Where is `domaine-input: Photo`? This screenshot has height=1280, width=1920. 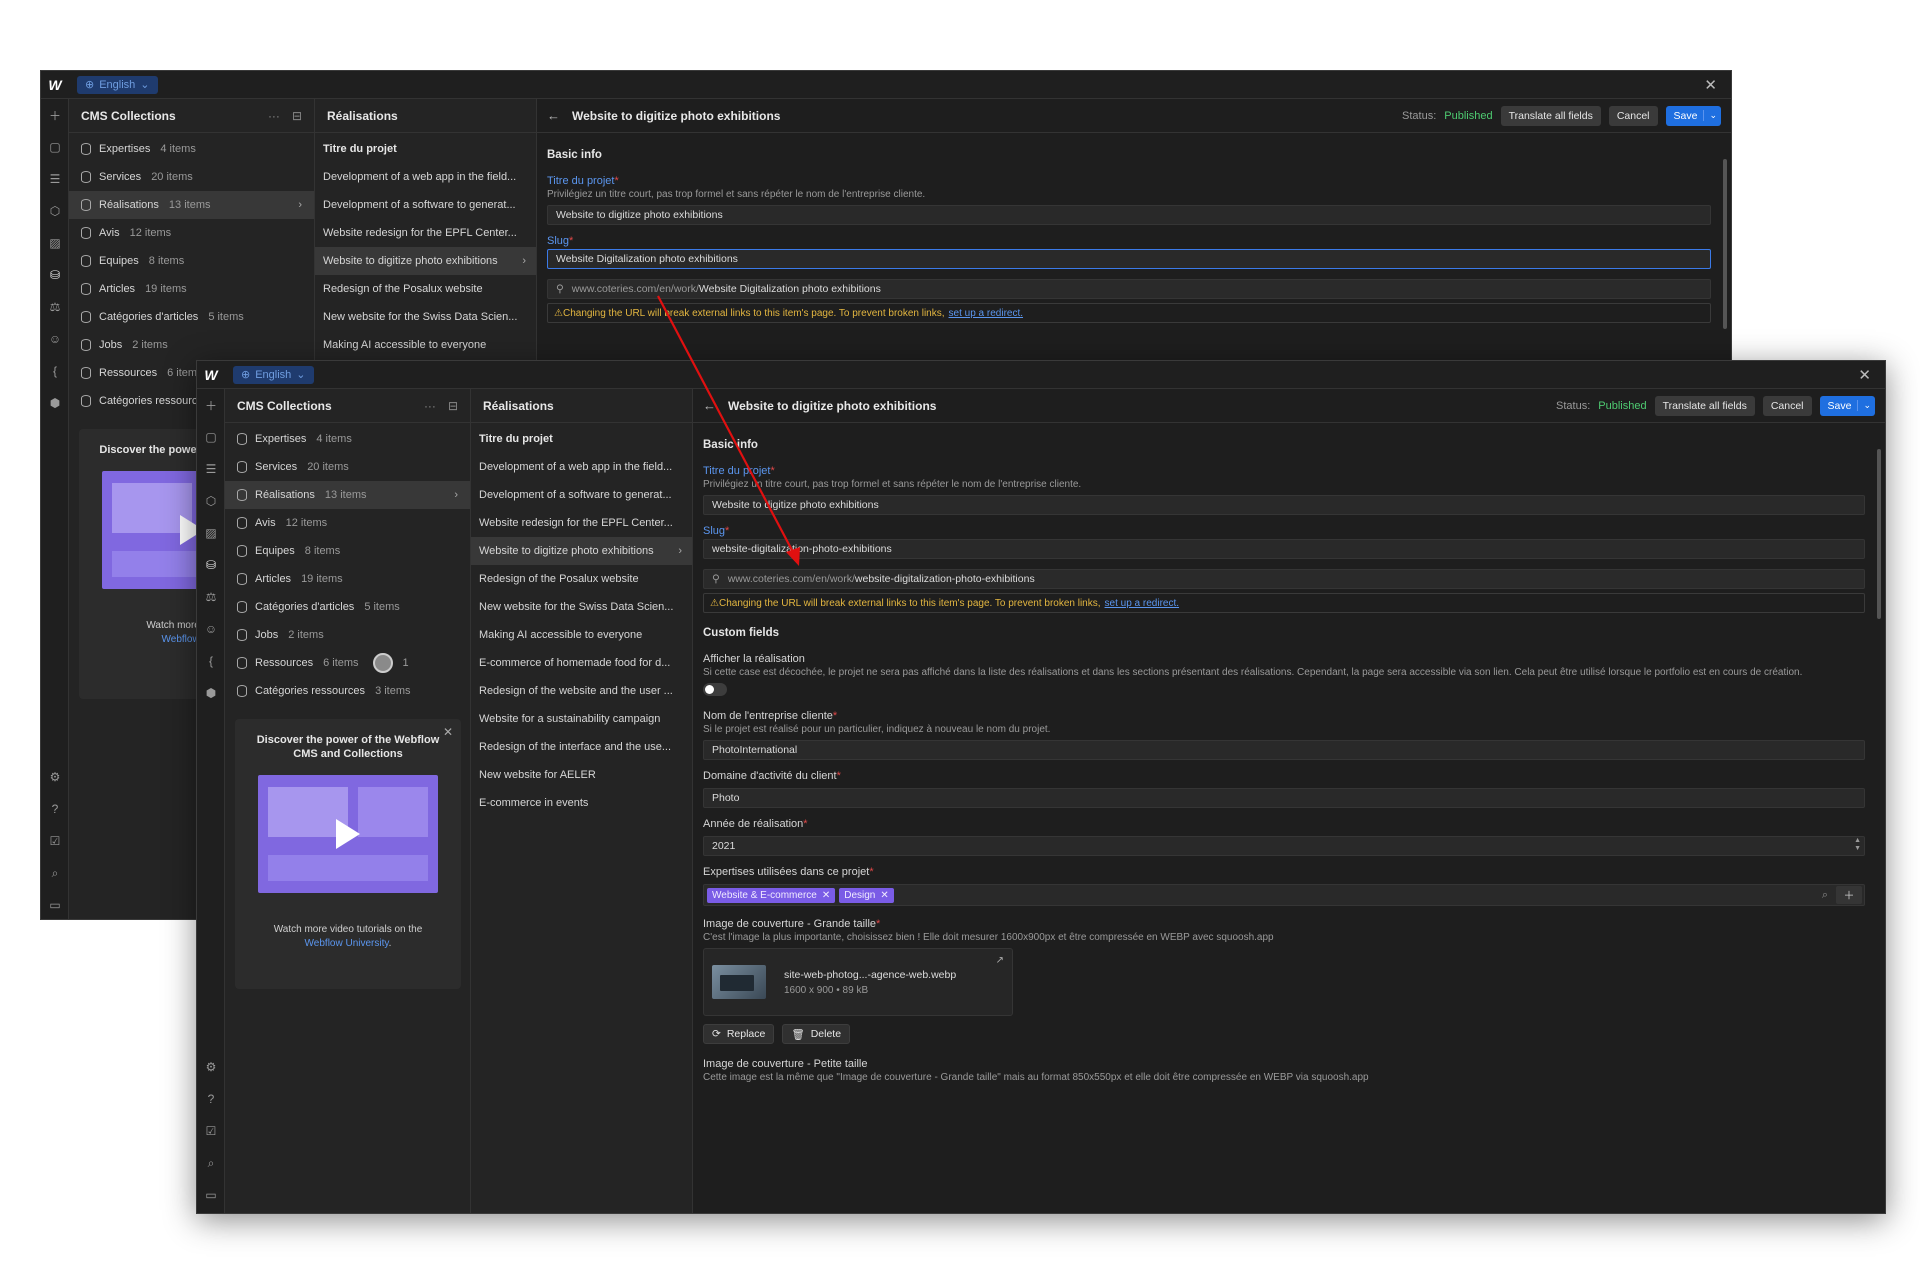
domaine-input: Photo is located at coordinates (1284, 798).